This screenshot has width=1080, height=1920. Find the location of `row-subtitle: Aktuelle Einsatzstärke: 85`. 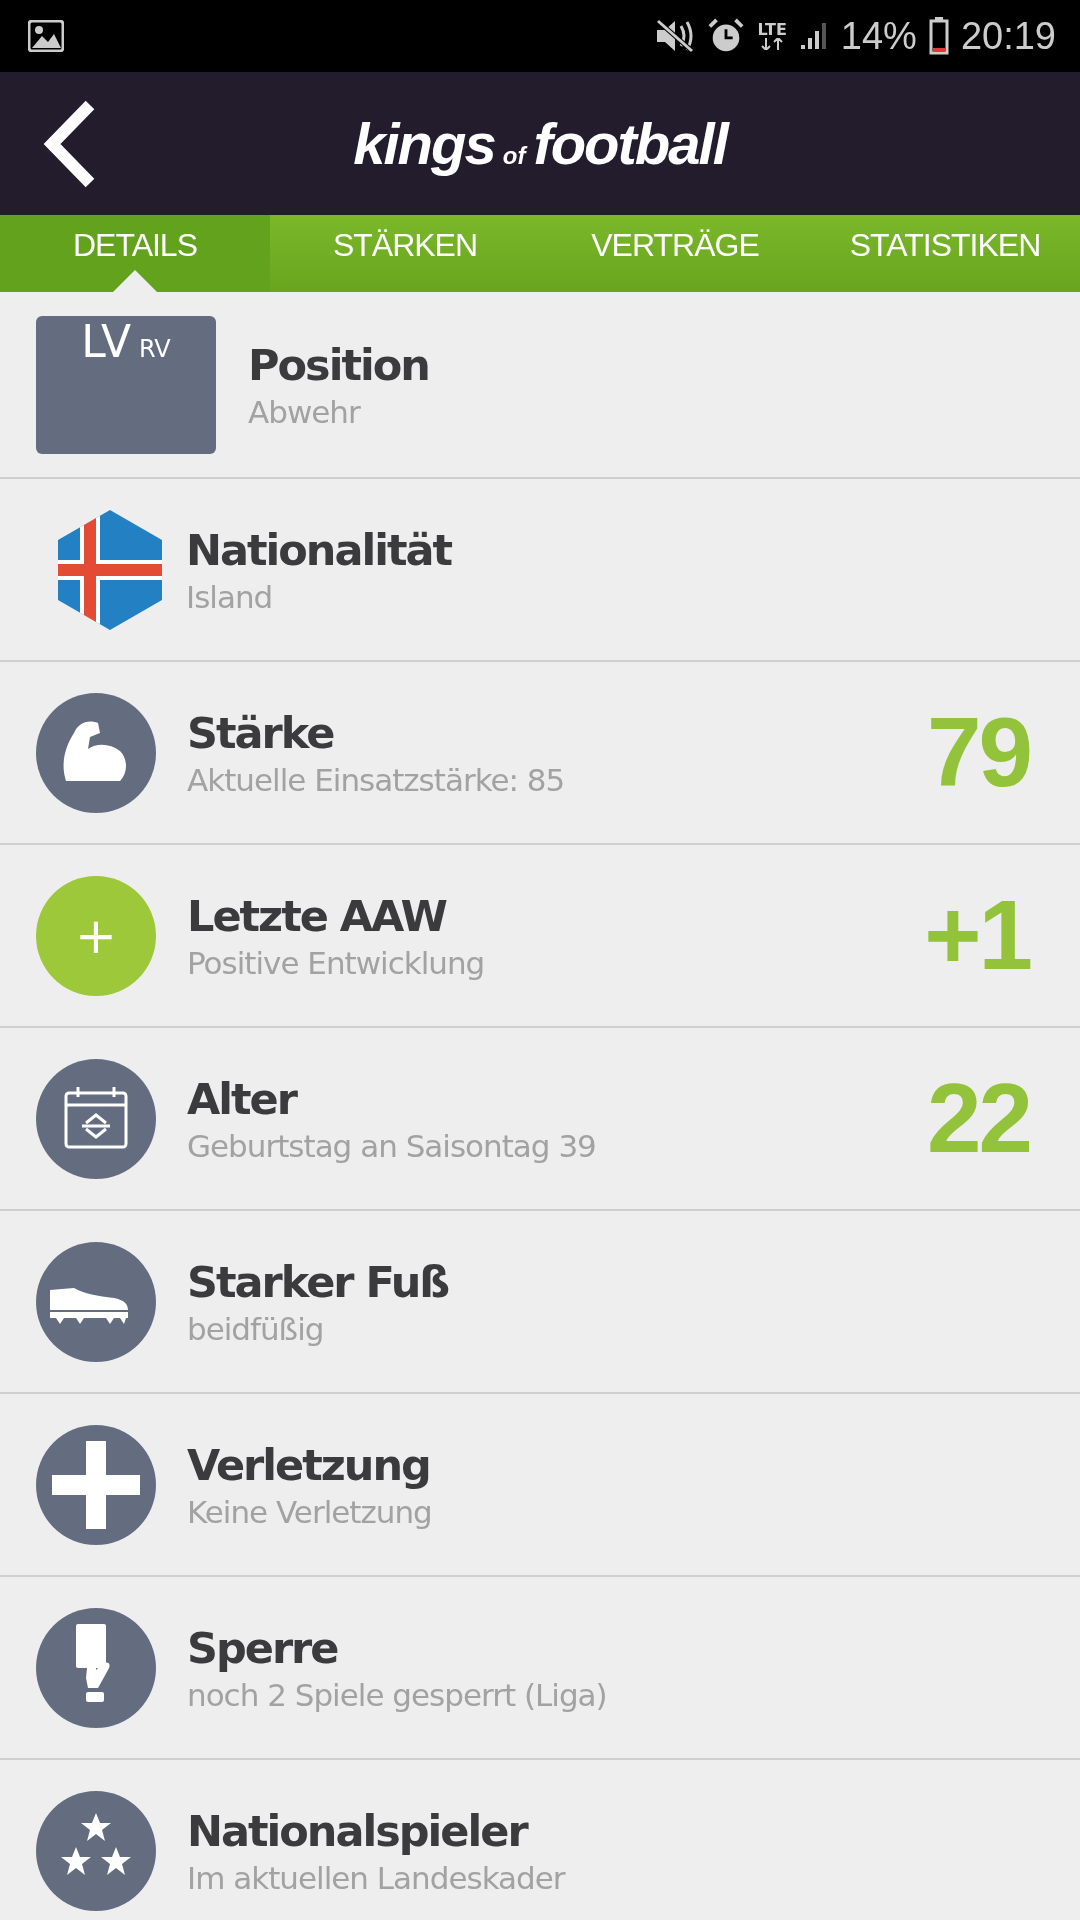

row-subtitle: Aktuelle Einsatzstärke: 85 is located at coordinates (376, 779).